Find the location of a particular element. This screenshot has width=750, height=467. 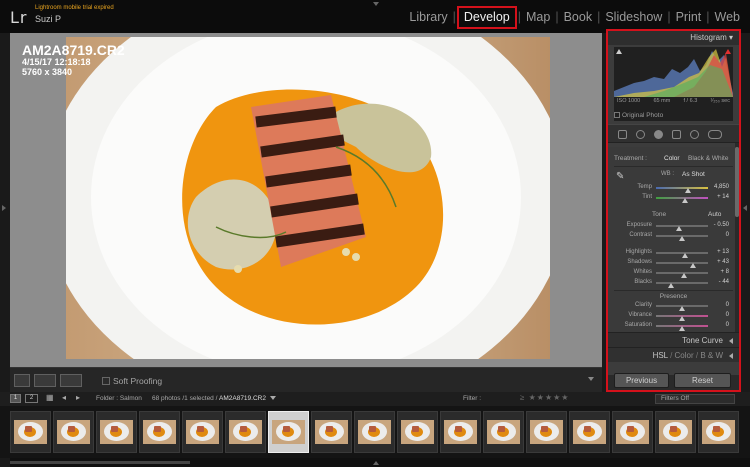

treatment-color-option: Color is located at coordinates (672, 158).